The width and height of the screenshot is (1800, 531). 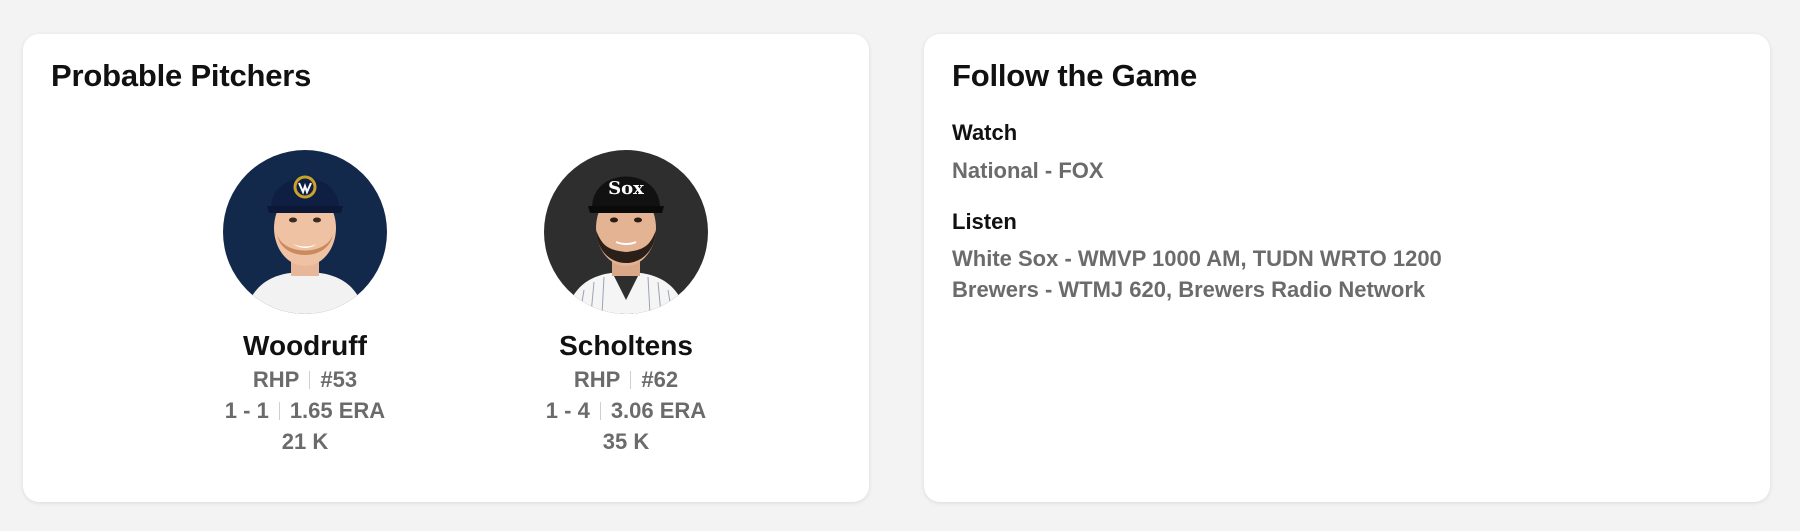 I want to click on pitcher-era: 3.06 ERA, so click(x=658, y=410).